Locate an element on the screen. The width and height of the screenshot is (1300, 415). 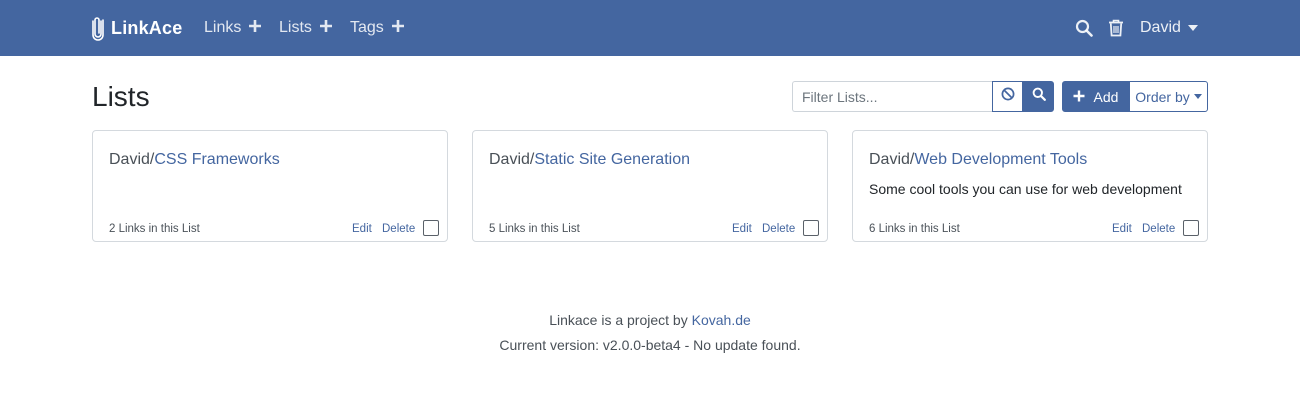
footer-project-line: Linkace is a project by Kovah.de is located at coordinates (650, 320).